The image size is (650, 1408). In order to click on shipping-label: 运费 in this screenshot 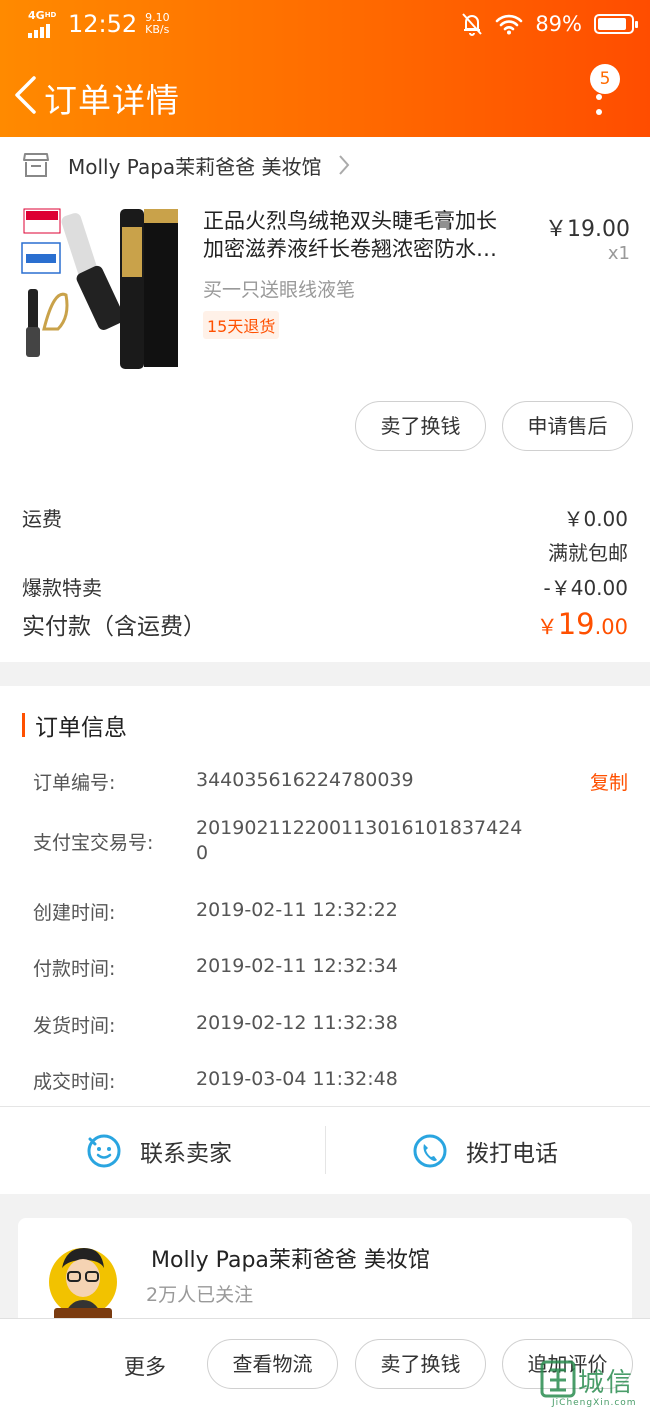, I will do `click(42, 519)`.